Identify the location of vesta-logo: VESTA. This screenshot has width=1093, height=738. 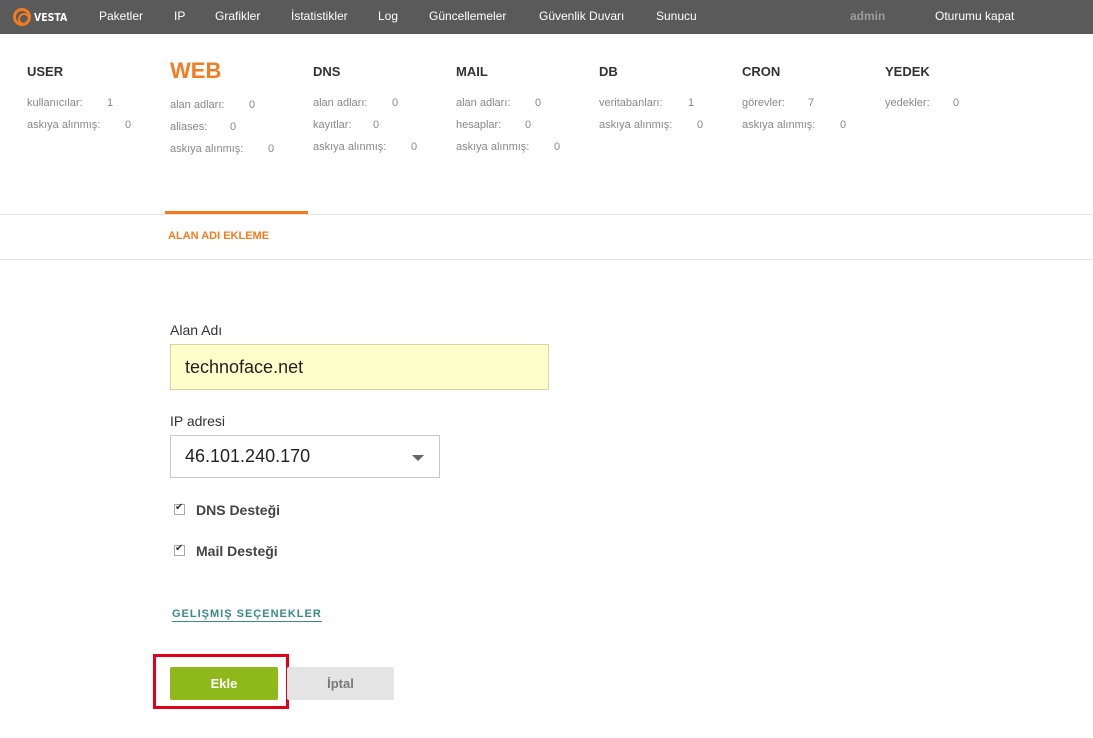
(43, 17).